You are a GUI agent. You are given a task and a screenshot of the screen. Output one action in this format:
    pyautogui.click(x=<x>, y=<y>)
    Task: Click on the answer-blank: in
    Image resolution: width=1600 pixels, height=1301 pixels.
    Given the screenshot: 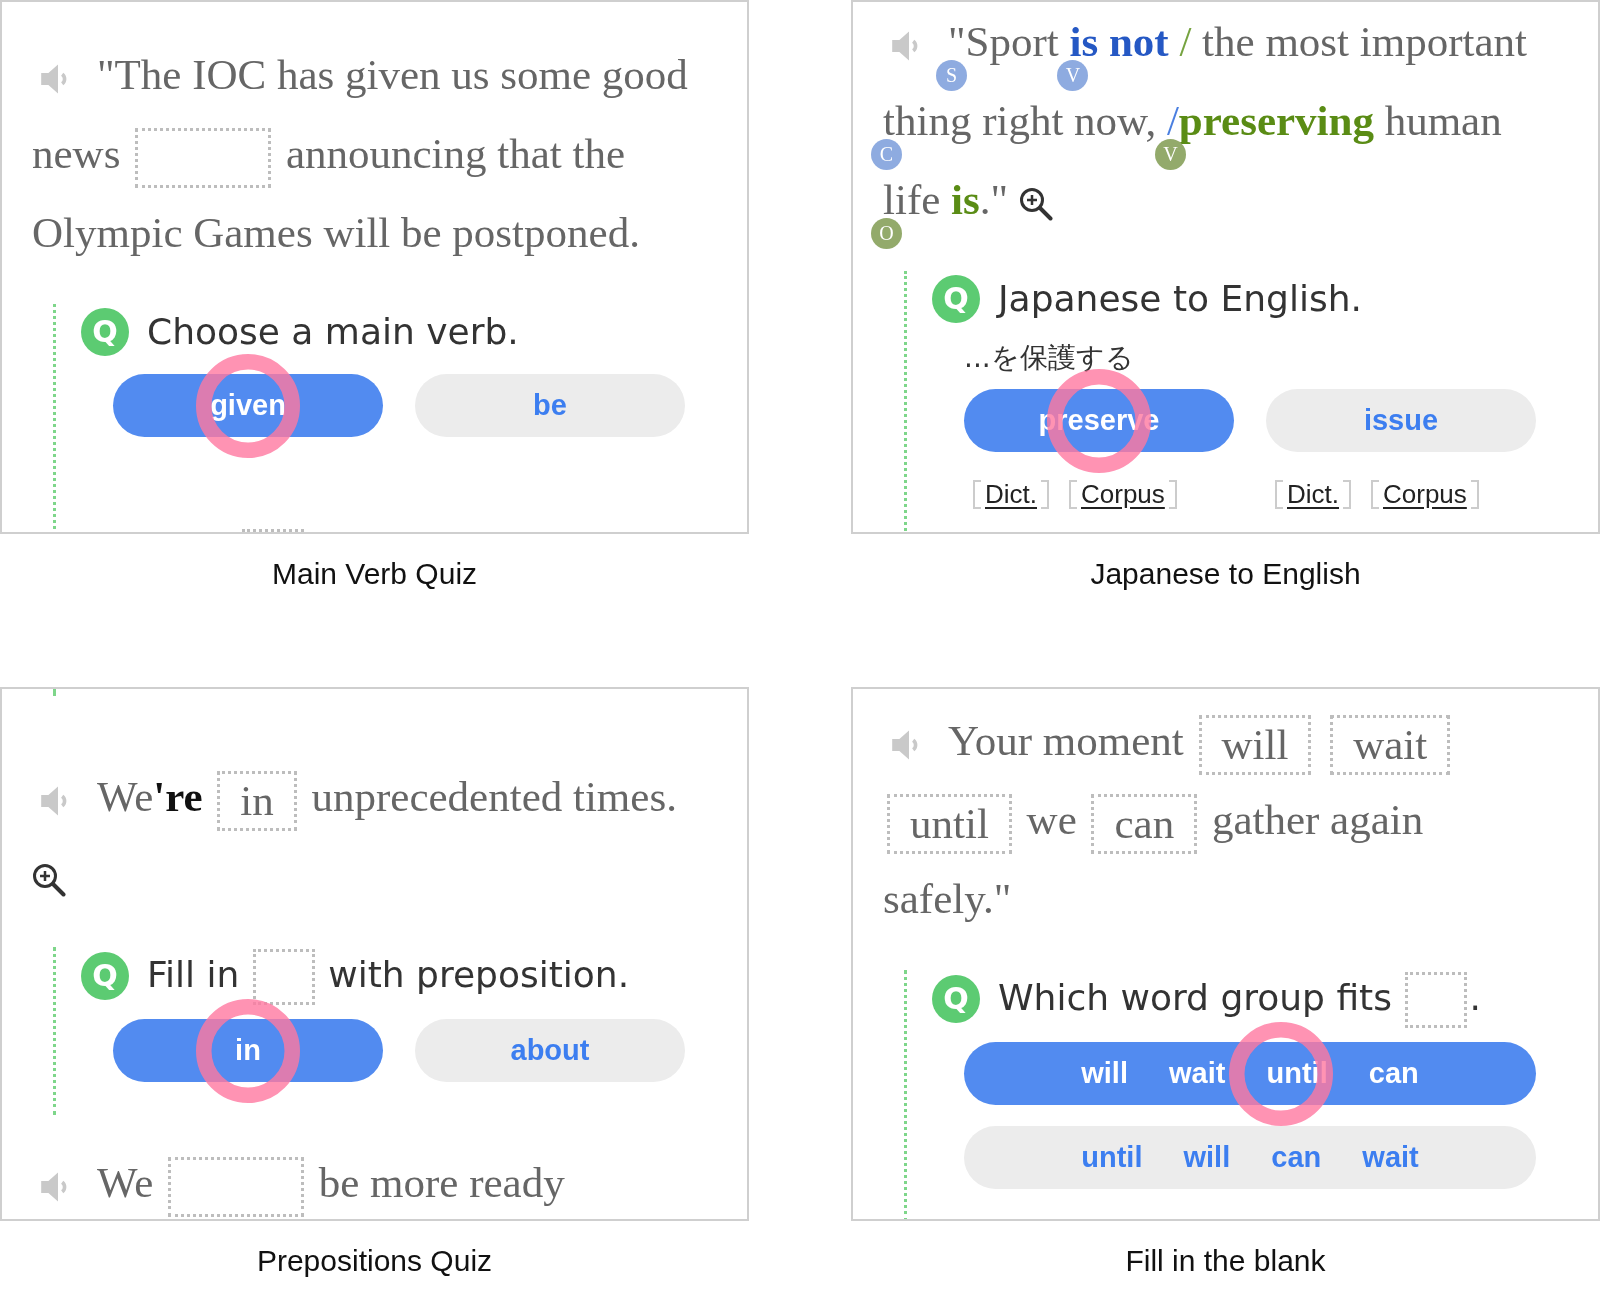 What is the action you would take?
    pyautogui.click(x=257, y=801)
    